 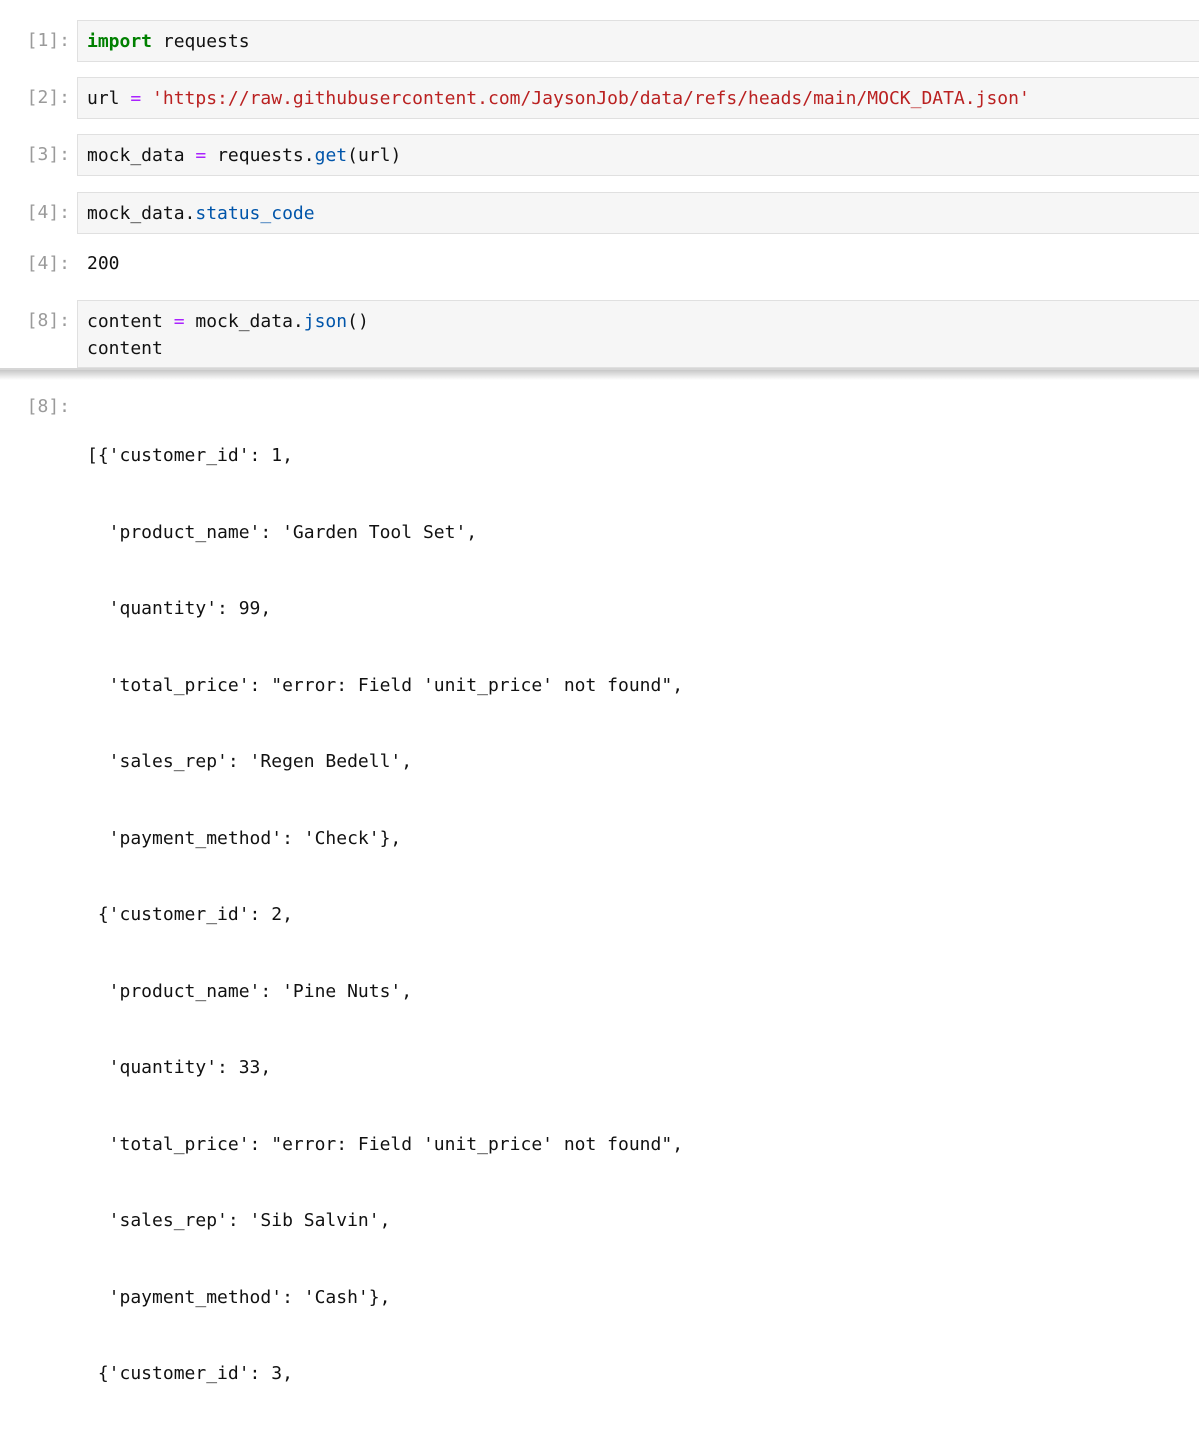 I want to click on code-line: content = mock_data.json(), so click(x=643, y=321).